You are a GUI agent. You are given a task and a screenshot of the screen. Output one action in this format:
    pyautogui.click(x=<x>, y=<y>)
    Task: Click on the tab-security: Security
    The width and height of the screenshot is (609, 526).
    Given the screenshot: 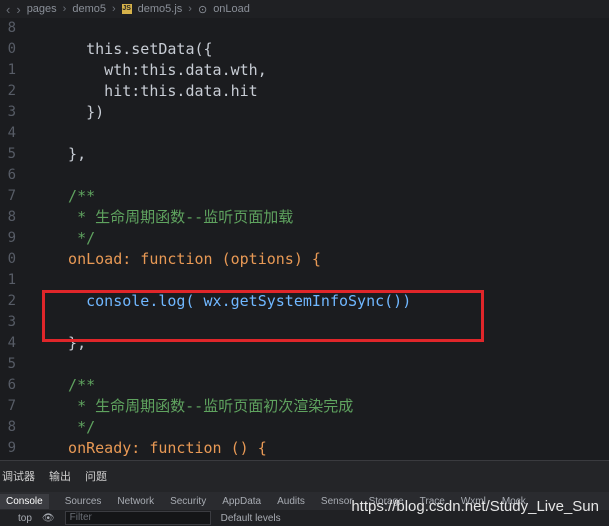 What is the action you would take?
    pyautogui.click(x=188, y=501)
    